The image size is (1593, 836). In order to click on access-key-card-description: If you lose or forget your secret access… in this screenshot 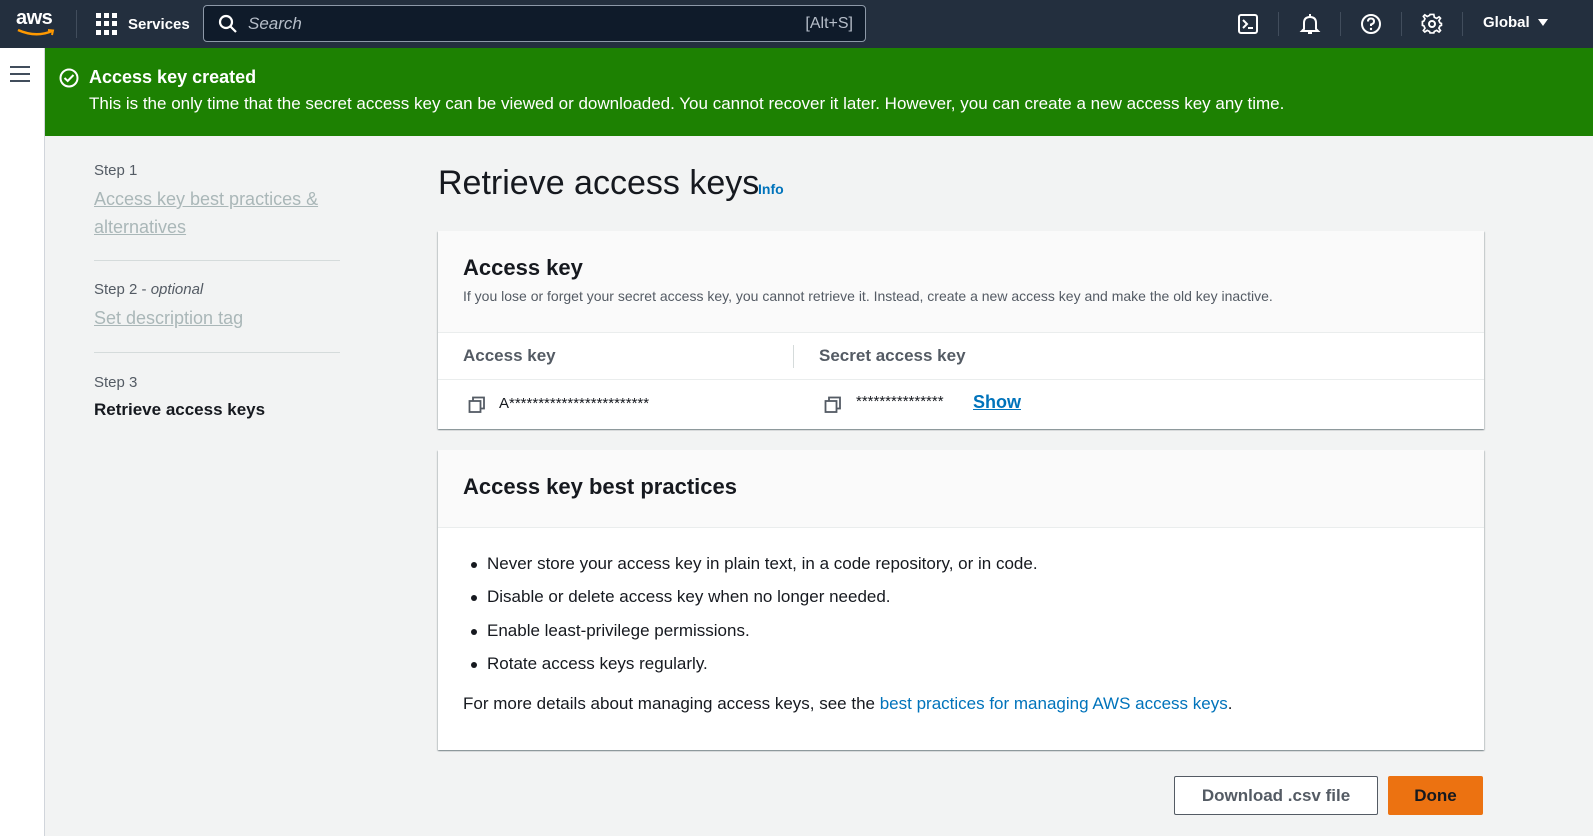, I will do `click(868, 296)`.